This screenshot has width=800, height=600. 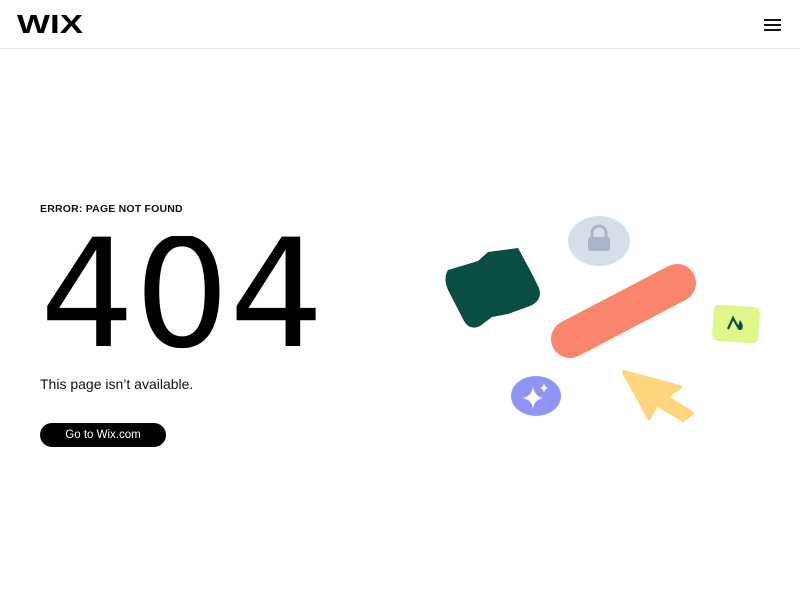 I want to click on sparkle-icon, so click(x=536, y=396).